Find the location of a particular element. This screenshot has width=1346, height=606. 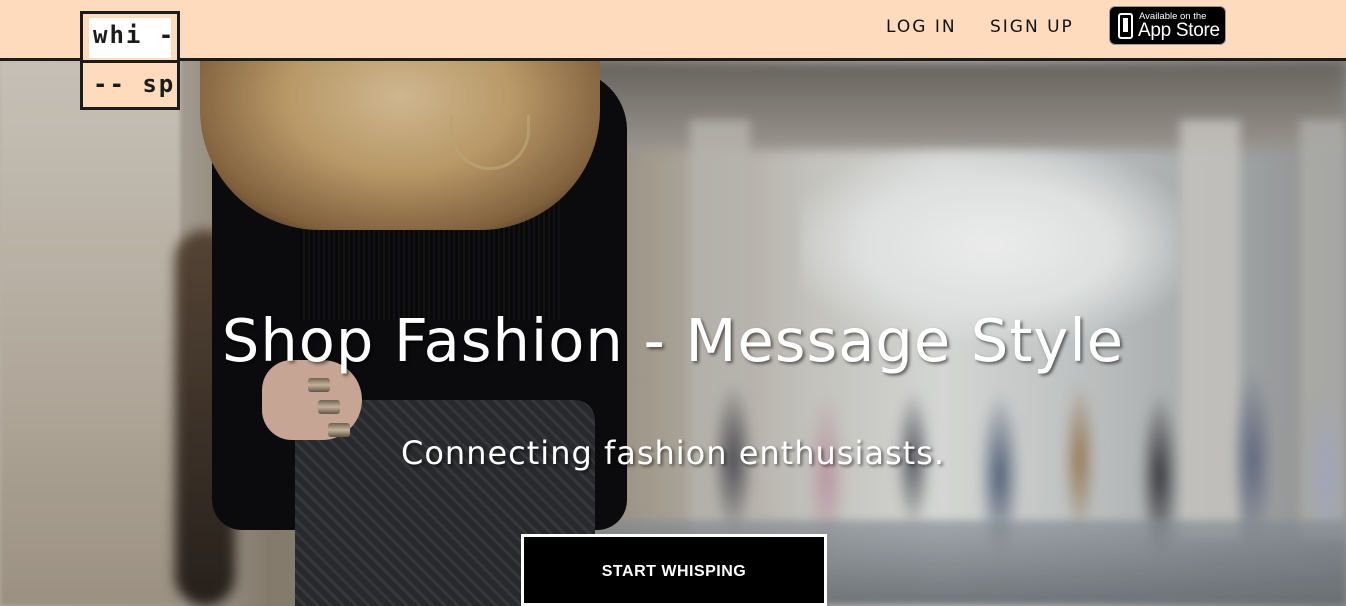

whisp-logo: whi - -- sp is located at coordinates (130, 60).